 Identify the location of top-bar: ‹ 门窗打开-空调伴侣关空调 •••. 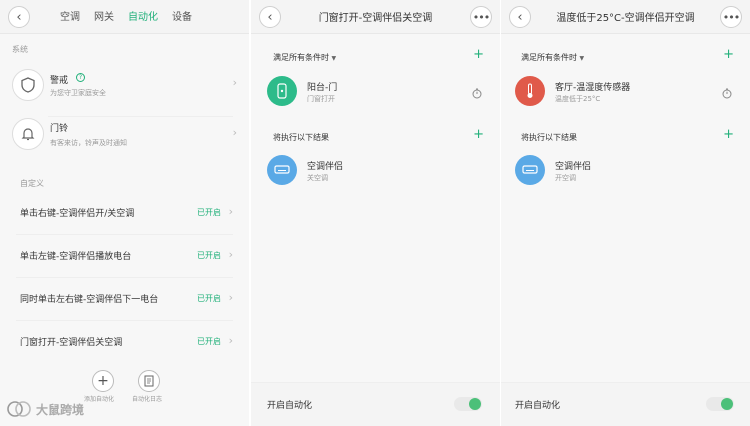
(375, 17).